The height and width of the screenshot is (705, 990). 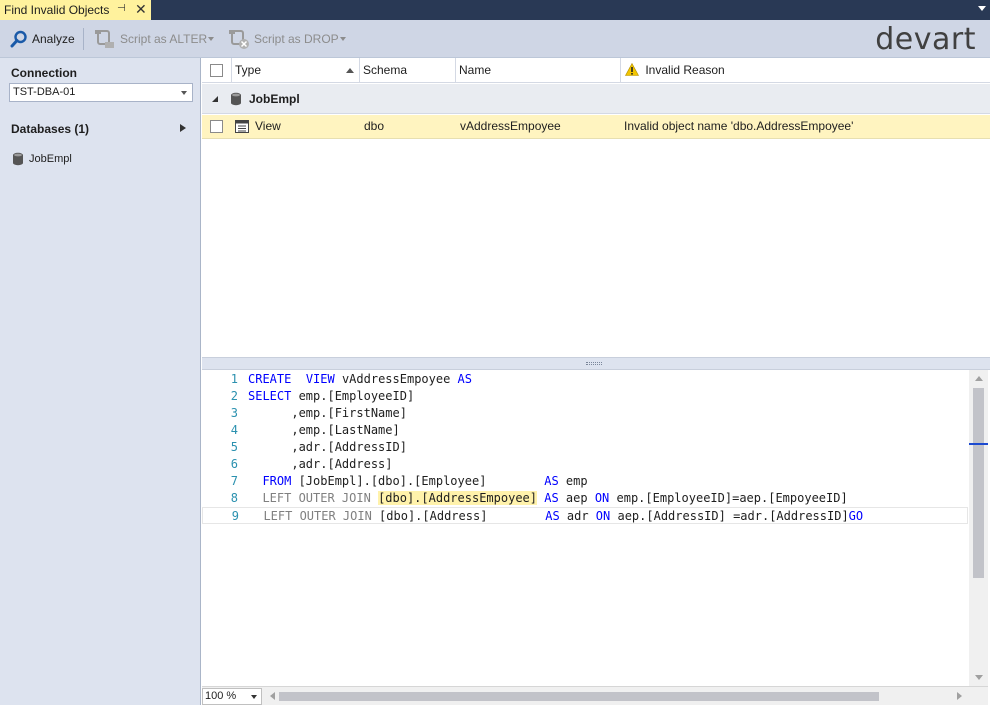 I want to click on close-icon: ✕, so click(x=141, y=9).